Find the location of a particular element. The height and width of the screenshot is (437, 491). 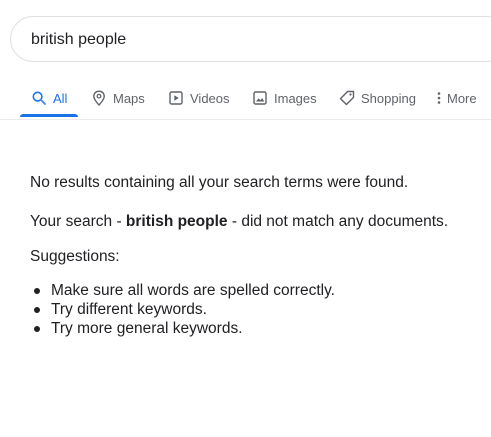

suggestion-item: Try different keywords. is located at coordinates (257, 309).